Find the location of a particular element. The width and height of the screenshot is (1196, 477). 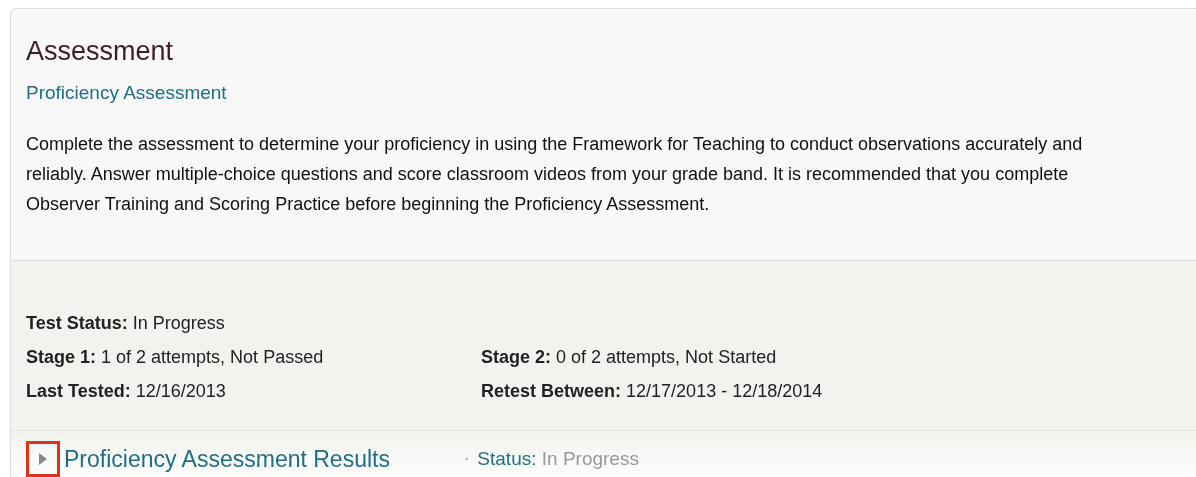

detail-text: Last Tested: 12/16/2013 is located at coordinates (126, 391).